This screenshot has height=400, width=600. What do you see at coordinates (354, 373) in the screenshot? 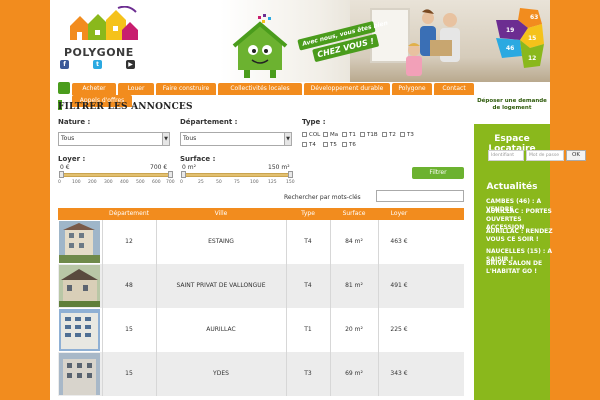
I see `cell-surface: 69 m²` at bounding box center [354, 373].